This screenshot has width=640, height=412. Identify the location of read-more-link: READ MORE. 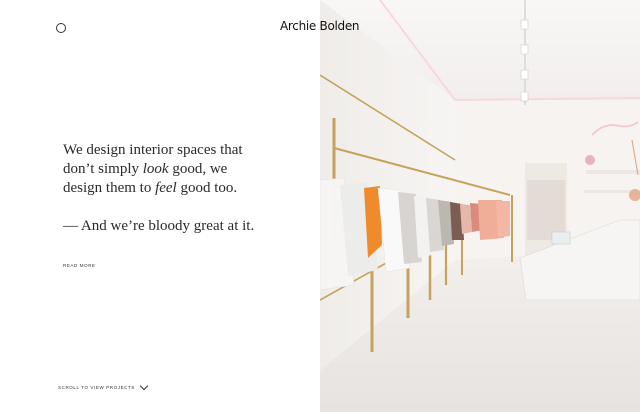
(79, 265).